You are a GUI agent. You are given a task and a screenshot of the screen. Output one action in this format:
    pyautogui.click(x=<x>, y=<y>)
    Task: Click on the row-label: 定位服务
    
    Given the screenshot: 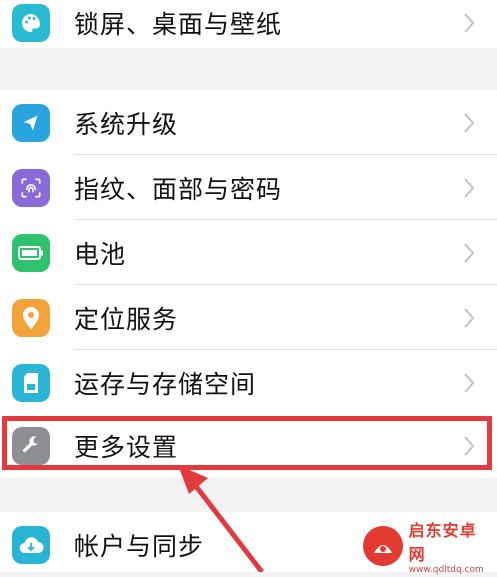 What is the action you would take?
    pyautogui.click(x=126, y=319)
    